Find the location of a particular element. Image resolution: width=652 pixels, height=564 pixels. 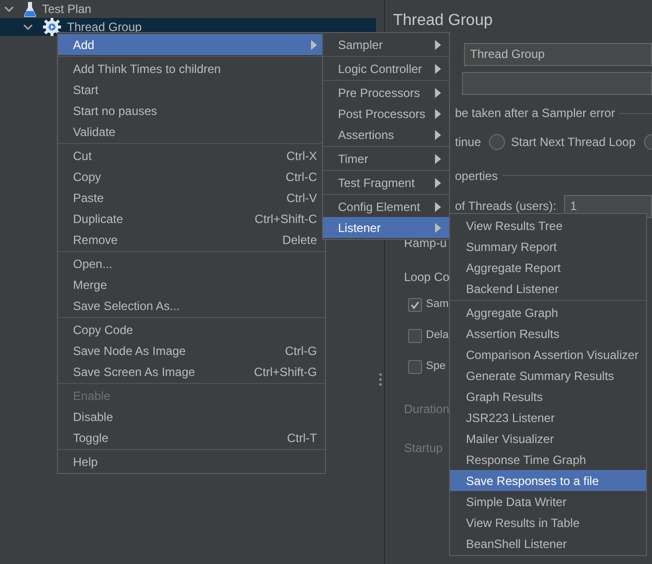

menu-item: Toggle Ctrl-T is located at coordinates (191, 437).